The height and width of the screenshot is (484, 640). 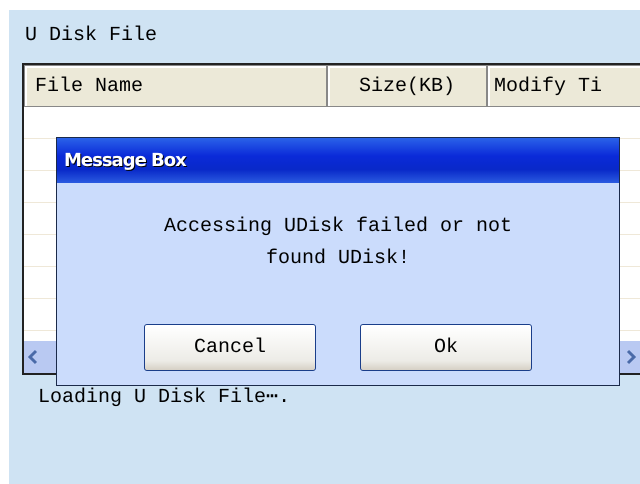 What do you see at coordinates (91, 36) in the screenshot?
I see `panel-title: U Disk File` at bounding box center [91, 36].